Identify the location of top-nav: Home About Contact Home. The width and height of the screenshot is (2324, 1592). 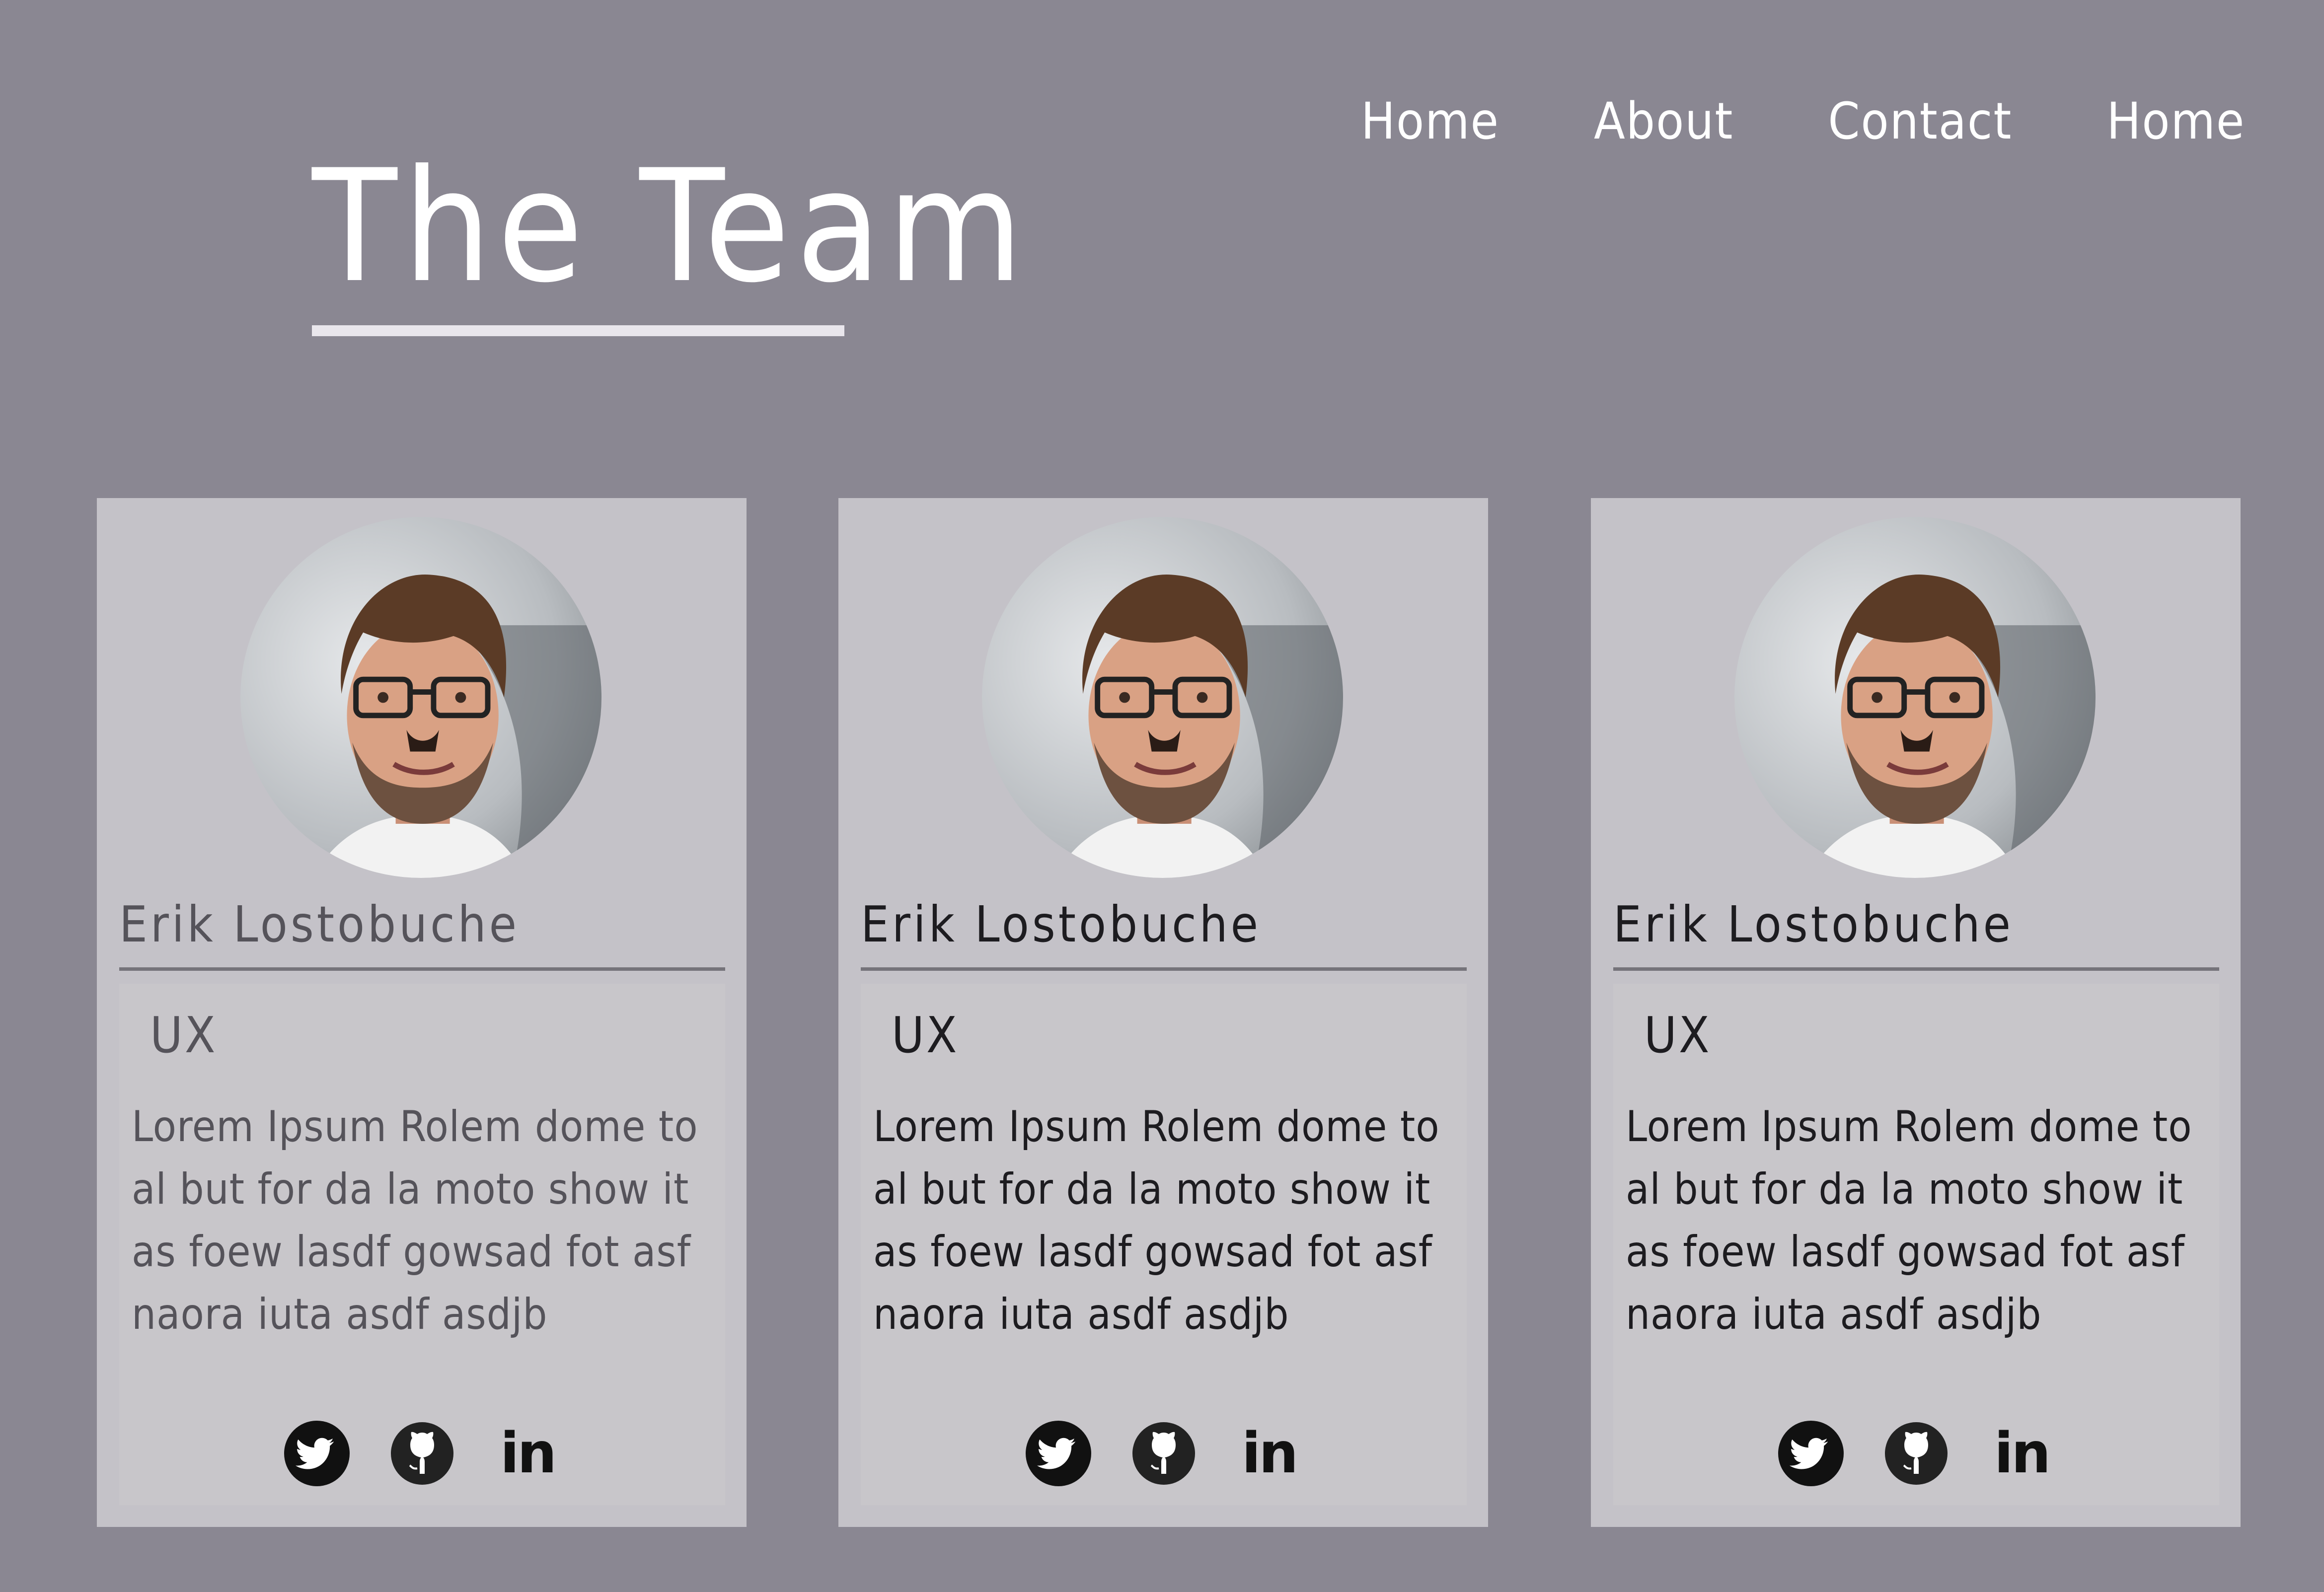
(1803, 121).